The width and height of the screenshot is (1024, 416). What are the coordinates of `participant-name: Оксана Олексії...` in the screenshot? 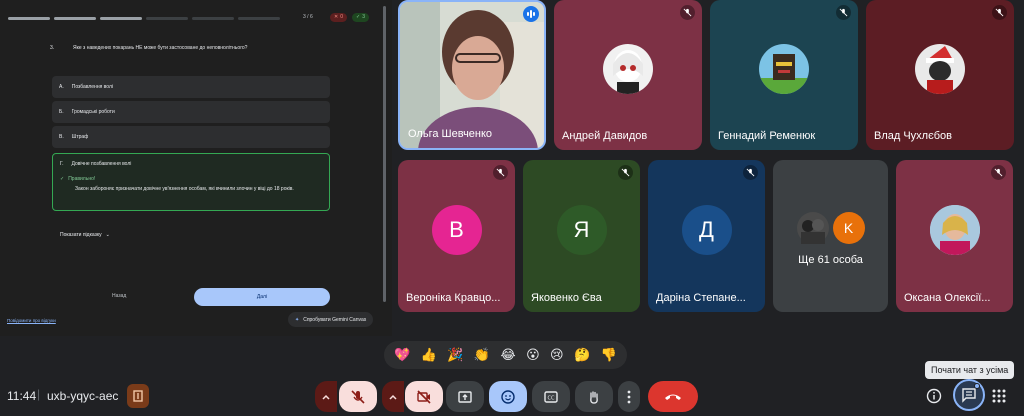 It's located at (947, 298).